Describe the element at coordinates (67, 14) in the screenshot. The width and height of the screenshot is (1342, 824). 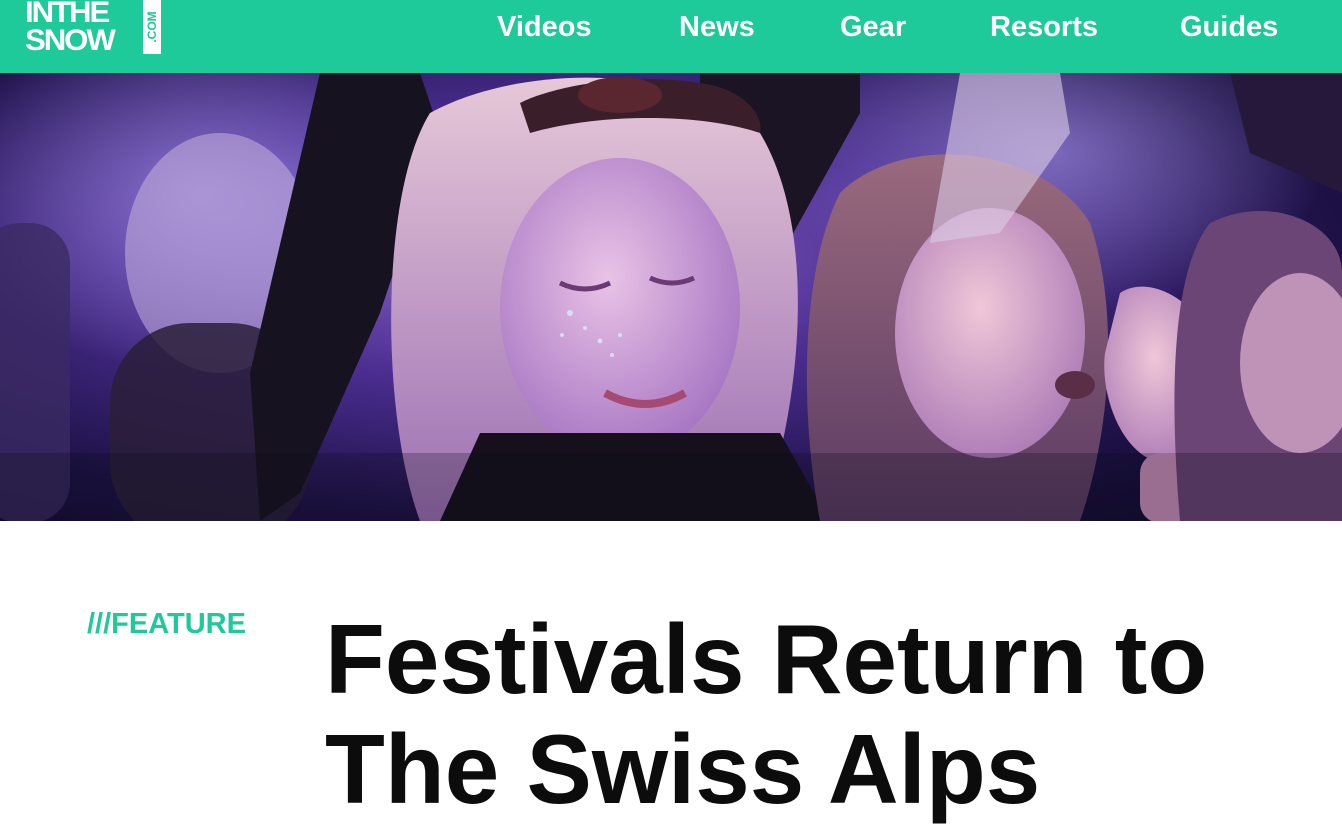
I see `logo-text-line1: INTHE` at that location.